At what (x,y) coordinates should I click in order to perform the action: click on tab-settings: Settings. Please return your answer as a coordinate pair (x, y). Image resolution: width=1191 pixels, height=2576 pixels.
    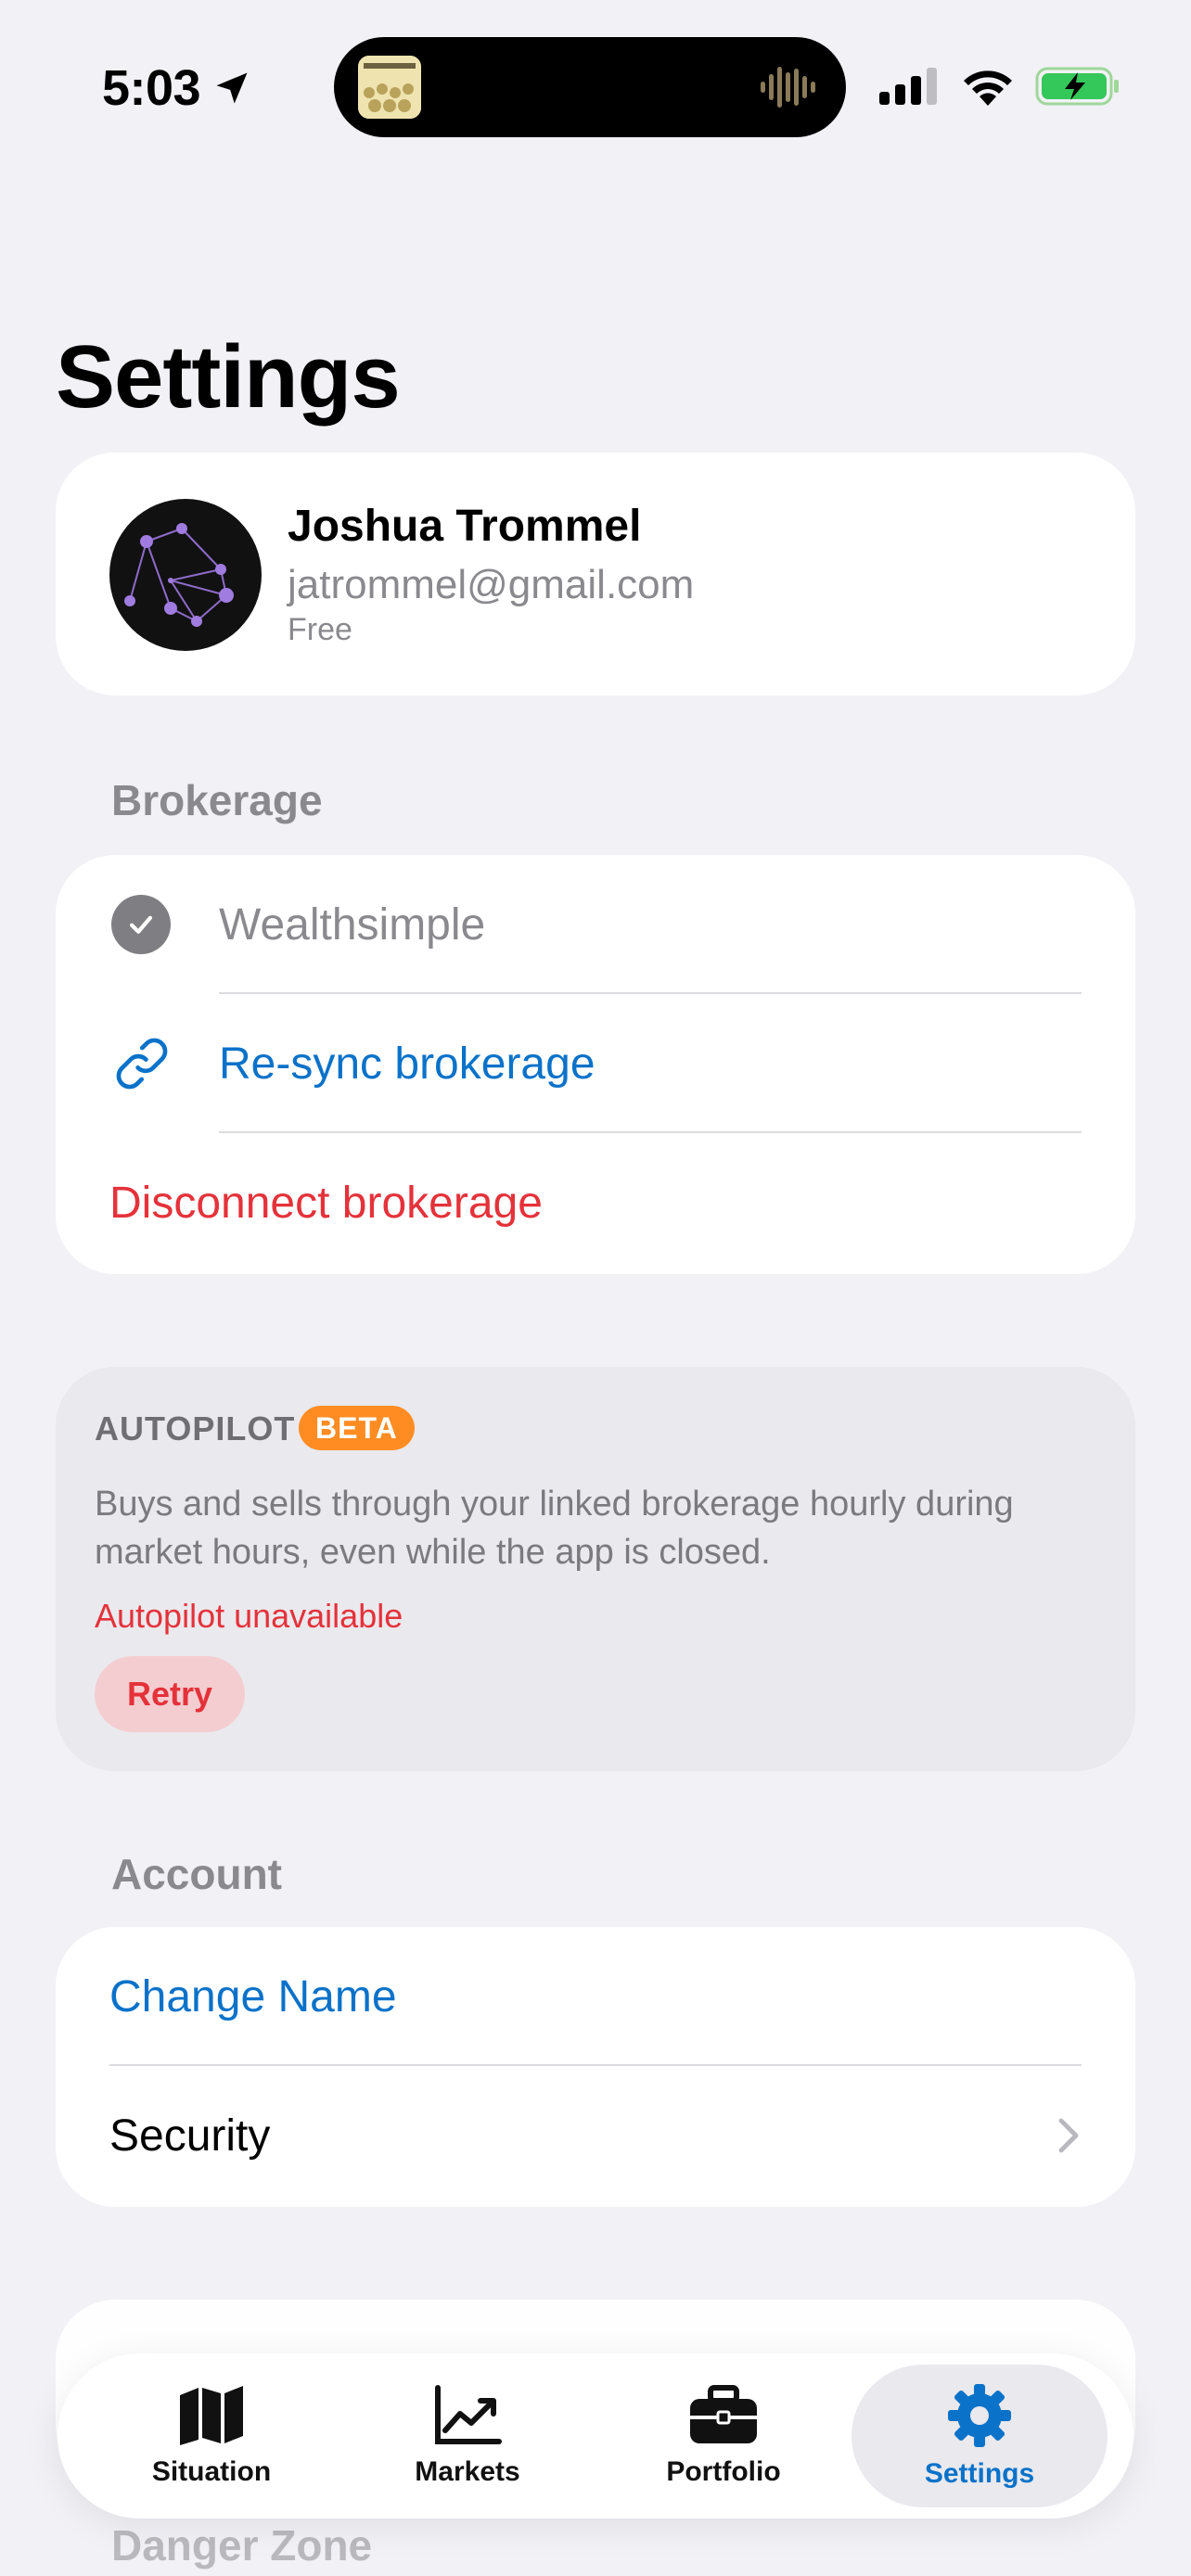
    Looking at the image, I should click on (980, 2436).